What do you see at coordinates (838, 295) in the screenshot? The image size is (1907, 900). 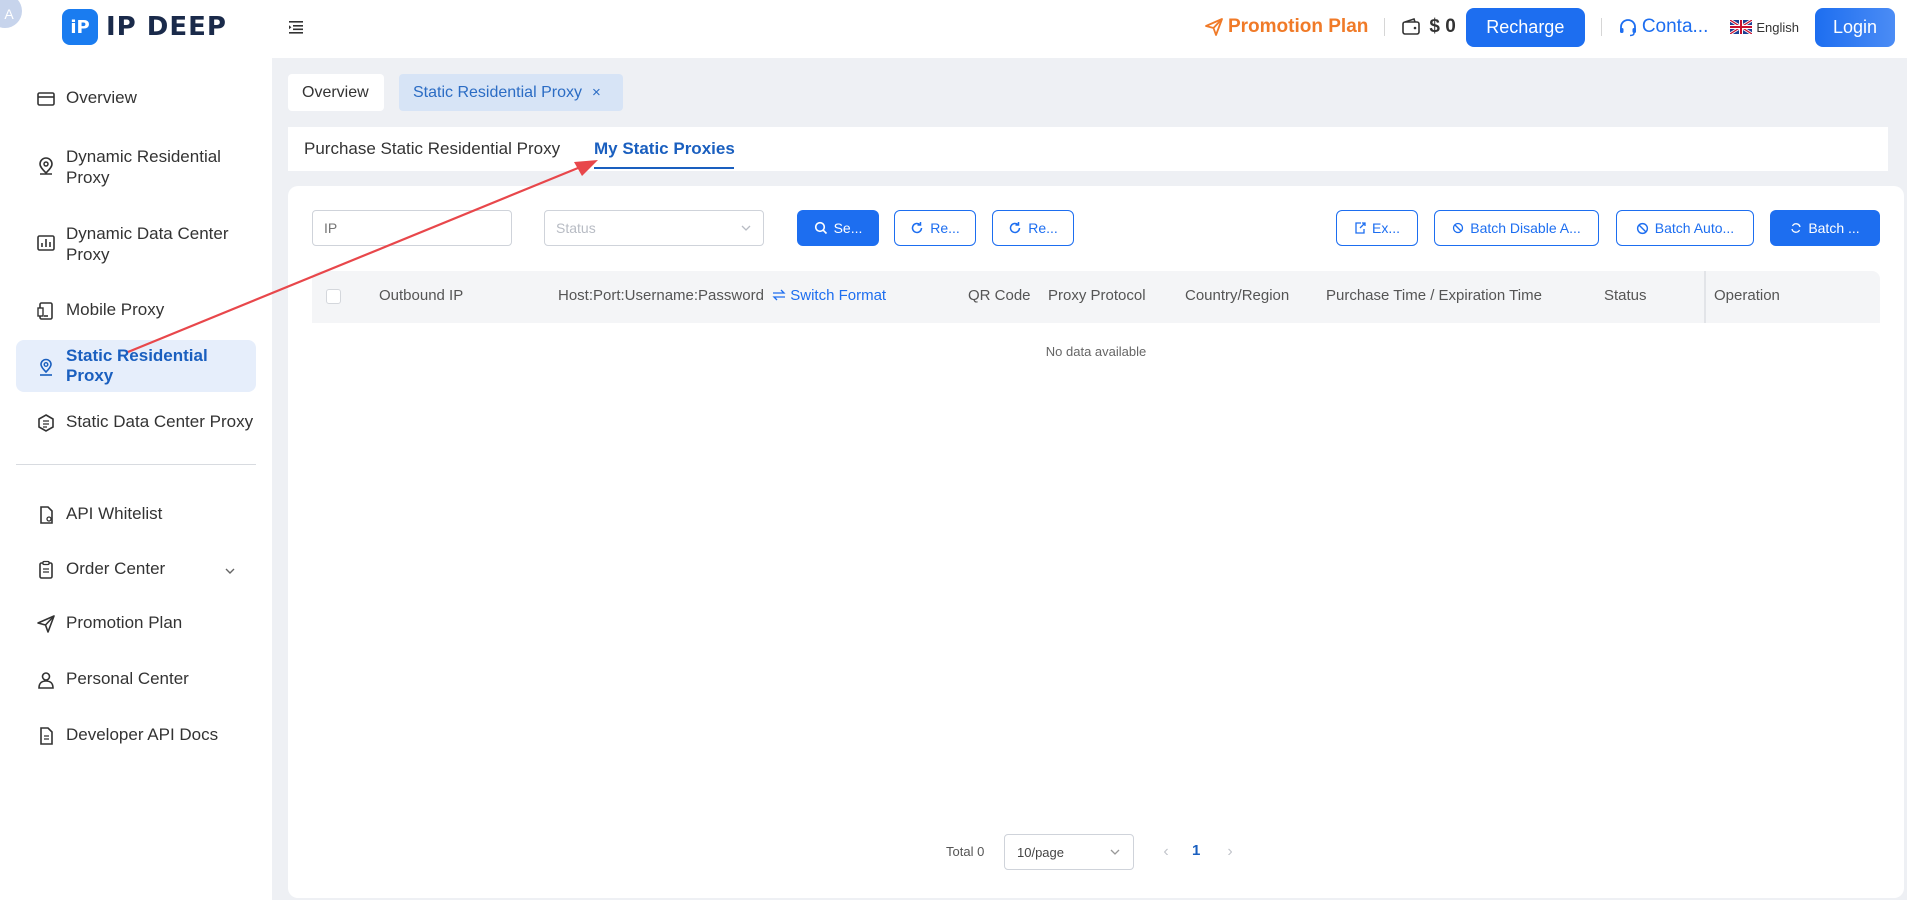 I see `switch-format-label: Switch Format` at bounding box center [838, 295].